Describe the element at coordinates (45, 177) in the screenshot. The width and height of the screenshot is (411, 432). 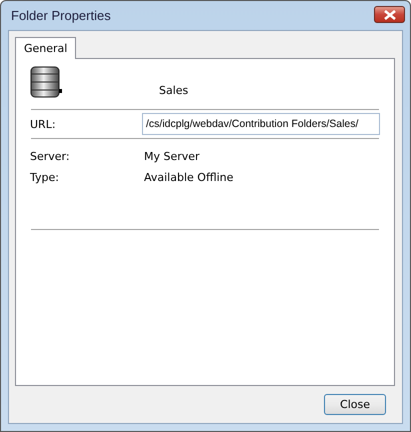
I see `property-label: Type:` at that location.